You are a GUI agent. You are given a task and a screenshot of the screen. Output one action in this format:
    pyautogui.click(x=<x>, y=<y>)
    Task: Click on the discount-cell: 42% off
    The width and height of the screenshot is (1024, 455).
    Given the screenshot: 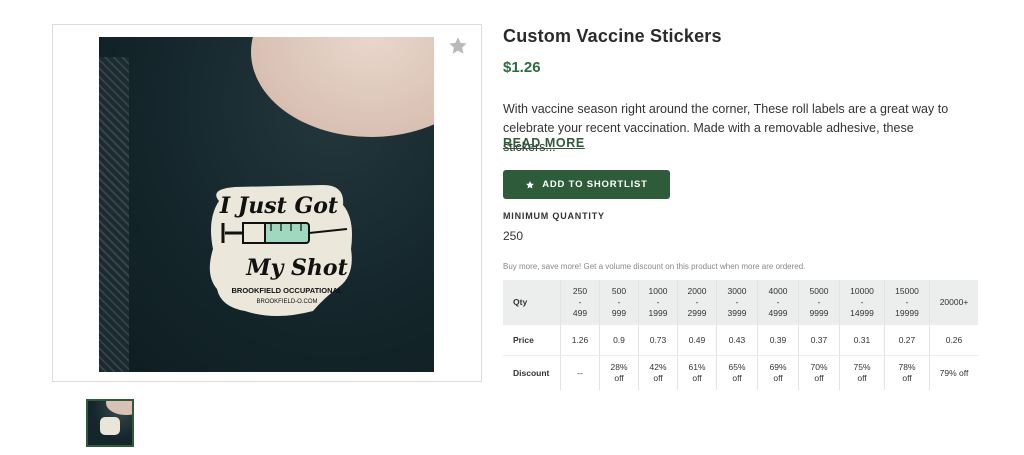 What is the action you would take?
    pyautogui.click(x=658, y=372)
    